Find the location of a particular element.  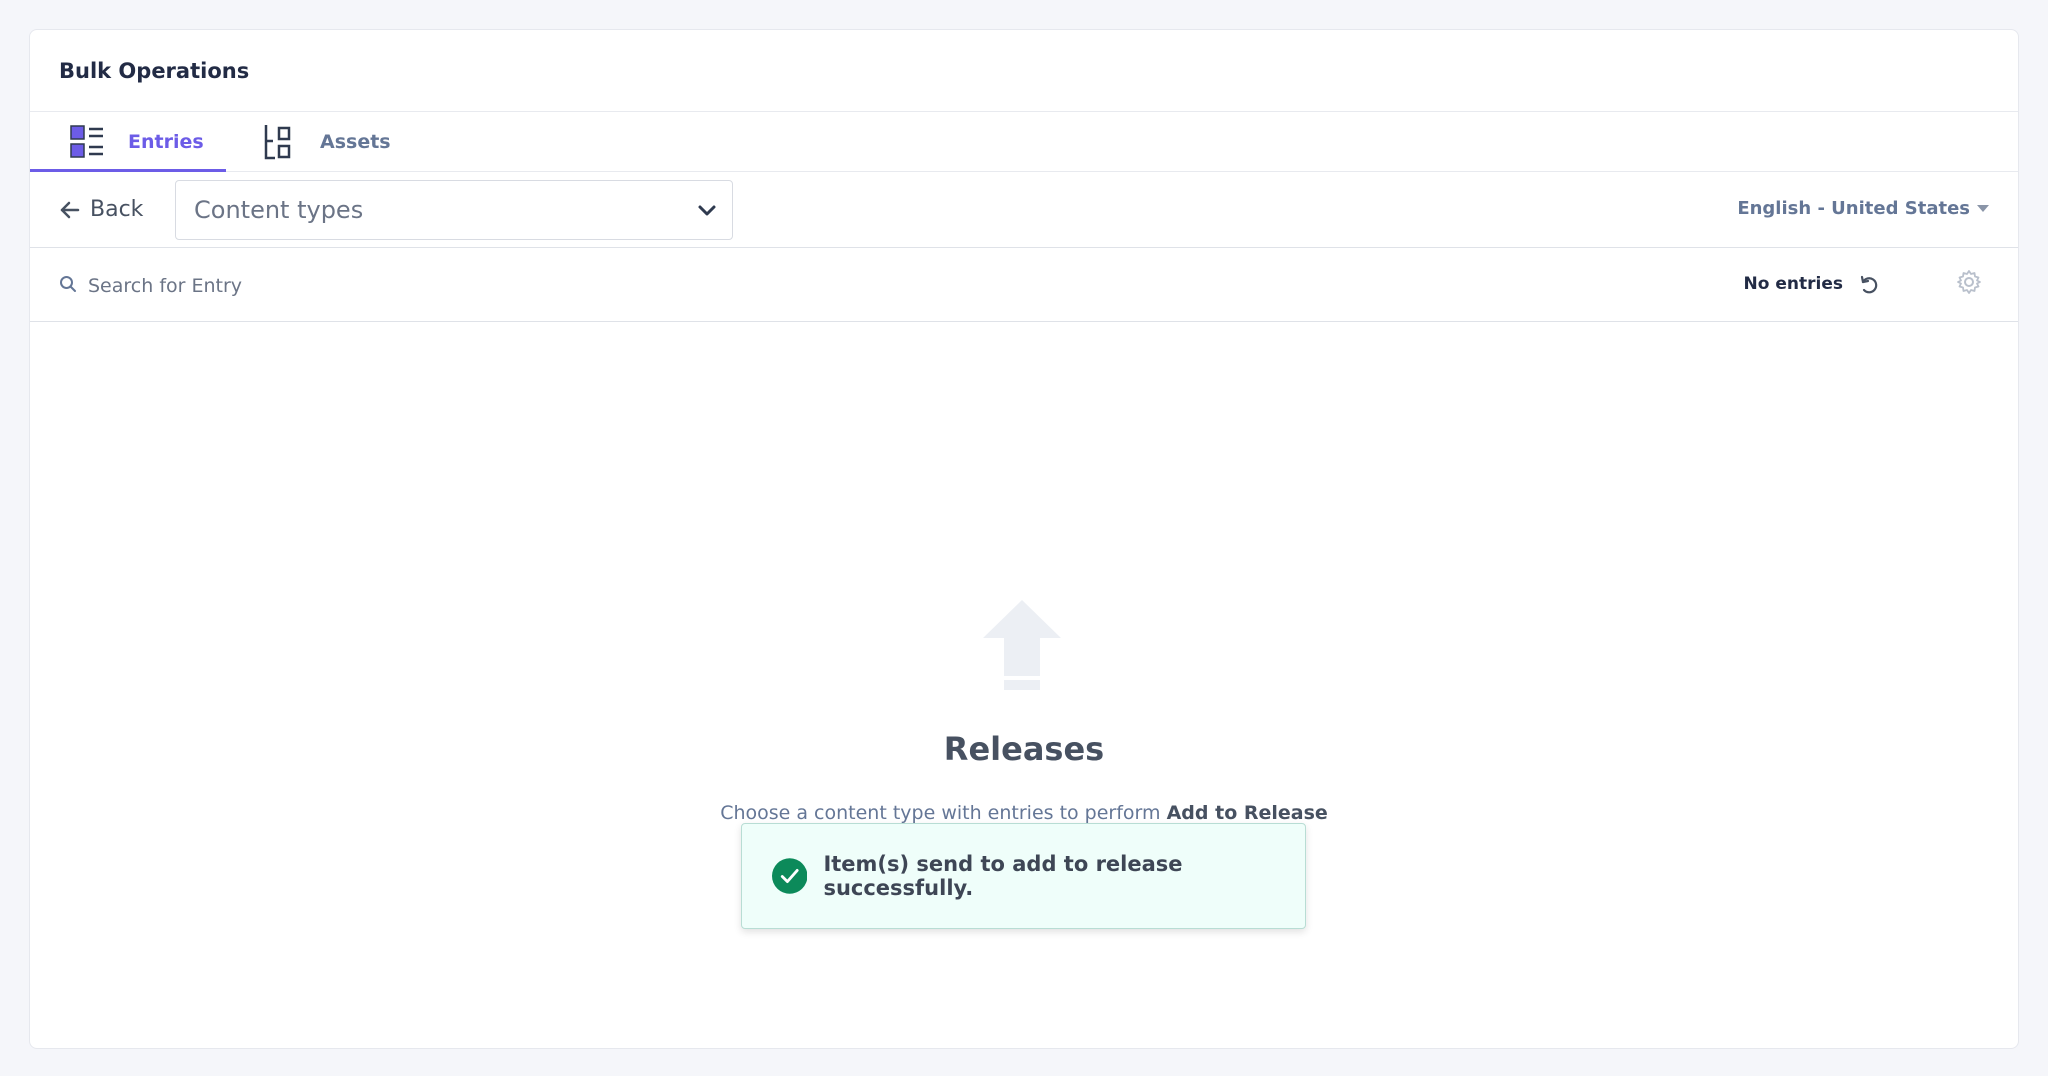

tab-bar: Entries Assets is located at coordinates (1024, 142).